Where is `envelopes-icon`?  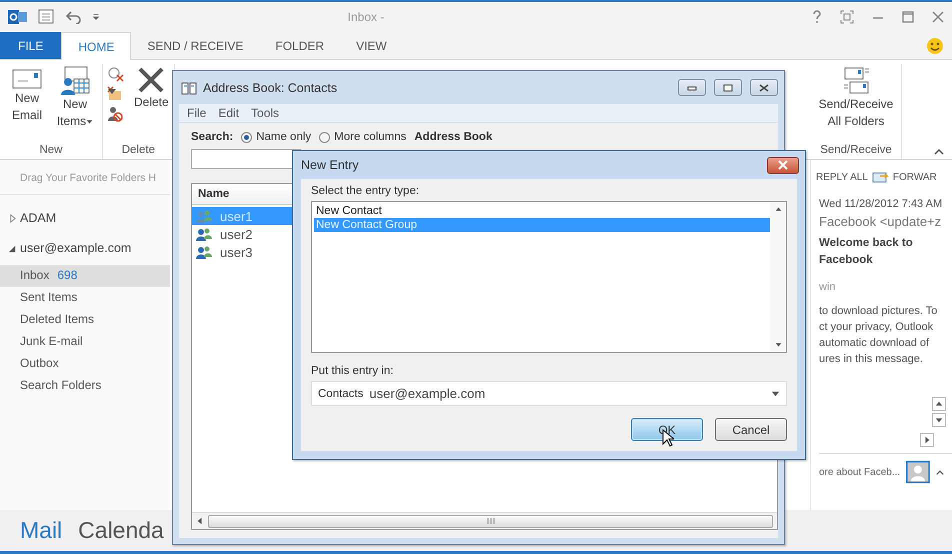
envelopes-icon is located at coordinates (856, 81).